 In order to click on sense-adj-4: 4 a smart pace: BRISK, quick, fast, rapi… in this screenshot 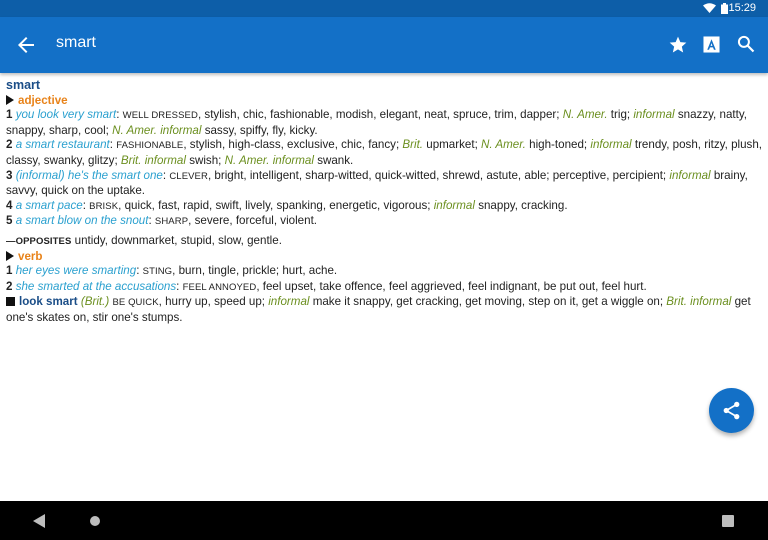, I will do `click(287, 205)`.